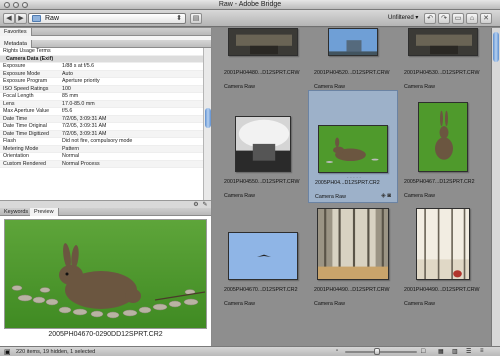 The height and width of the screenshot is (356, 500). I want to click on metadata-row: Focal Length 85 mm, so click(101, 97).